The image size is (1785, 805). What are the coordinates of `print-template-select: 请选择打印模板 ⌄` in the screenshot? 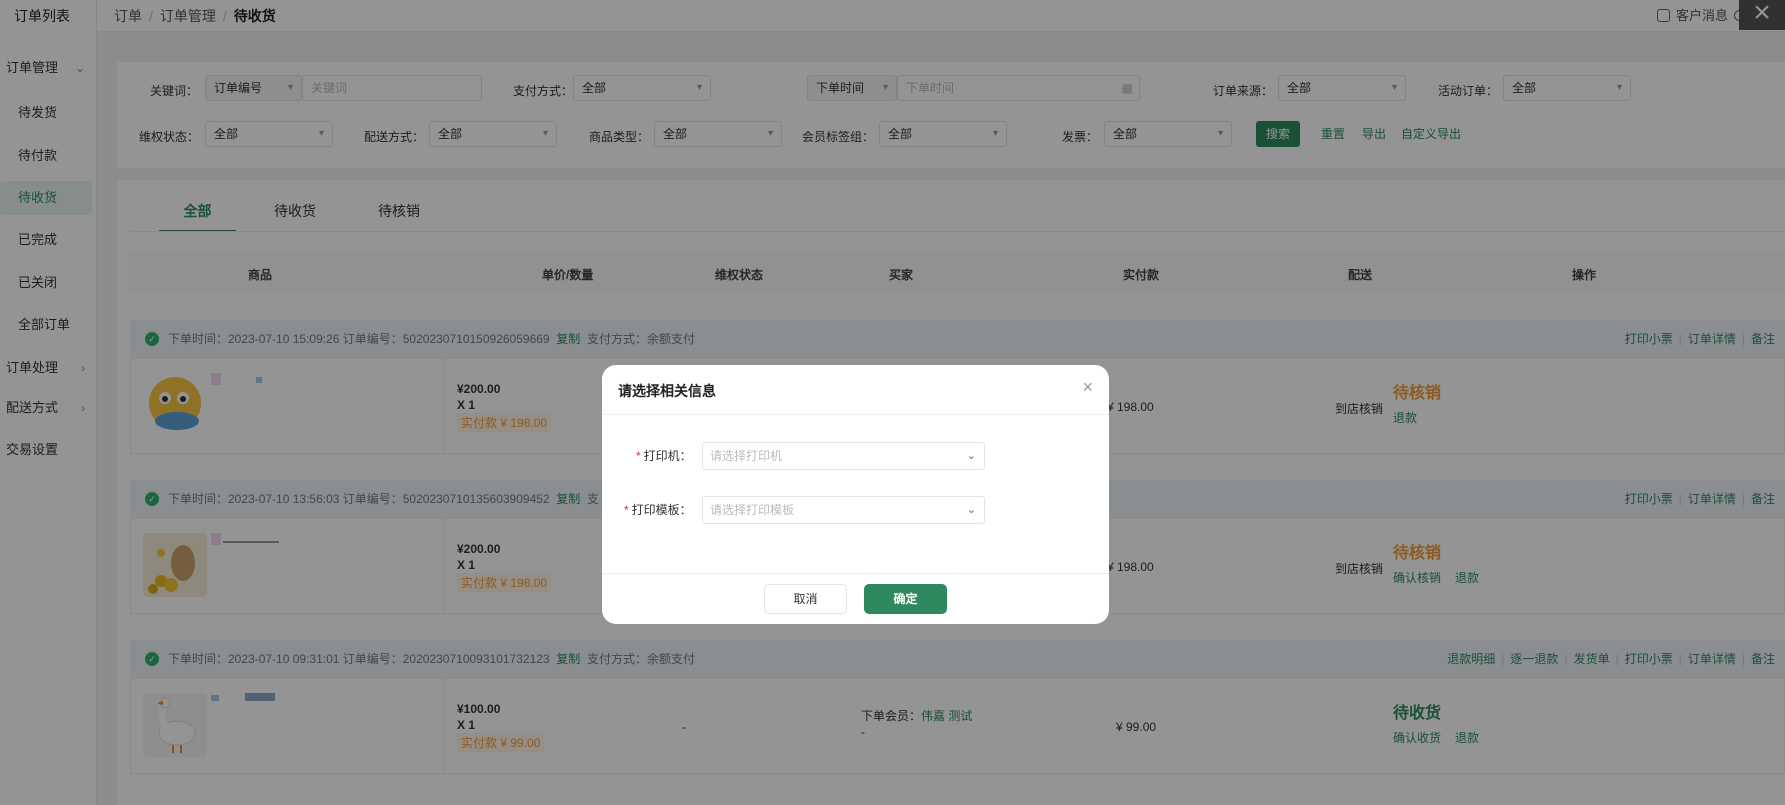 It's located at (843, 510).